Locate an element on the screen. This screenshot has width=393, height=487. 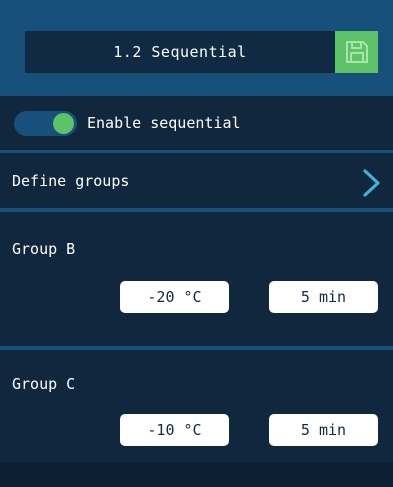
toggle-knob is located at coordinates (63, 123).